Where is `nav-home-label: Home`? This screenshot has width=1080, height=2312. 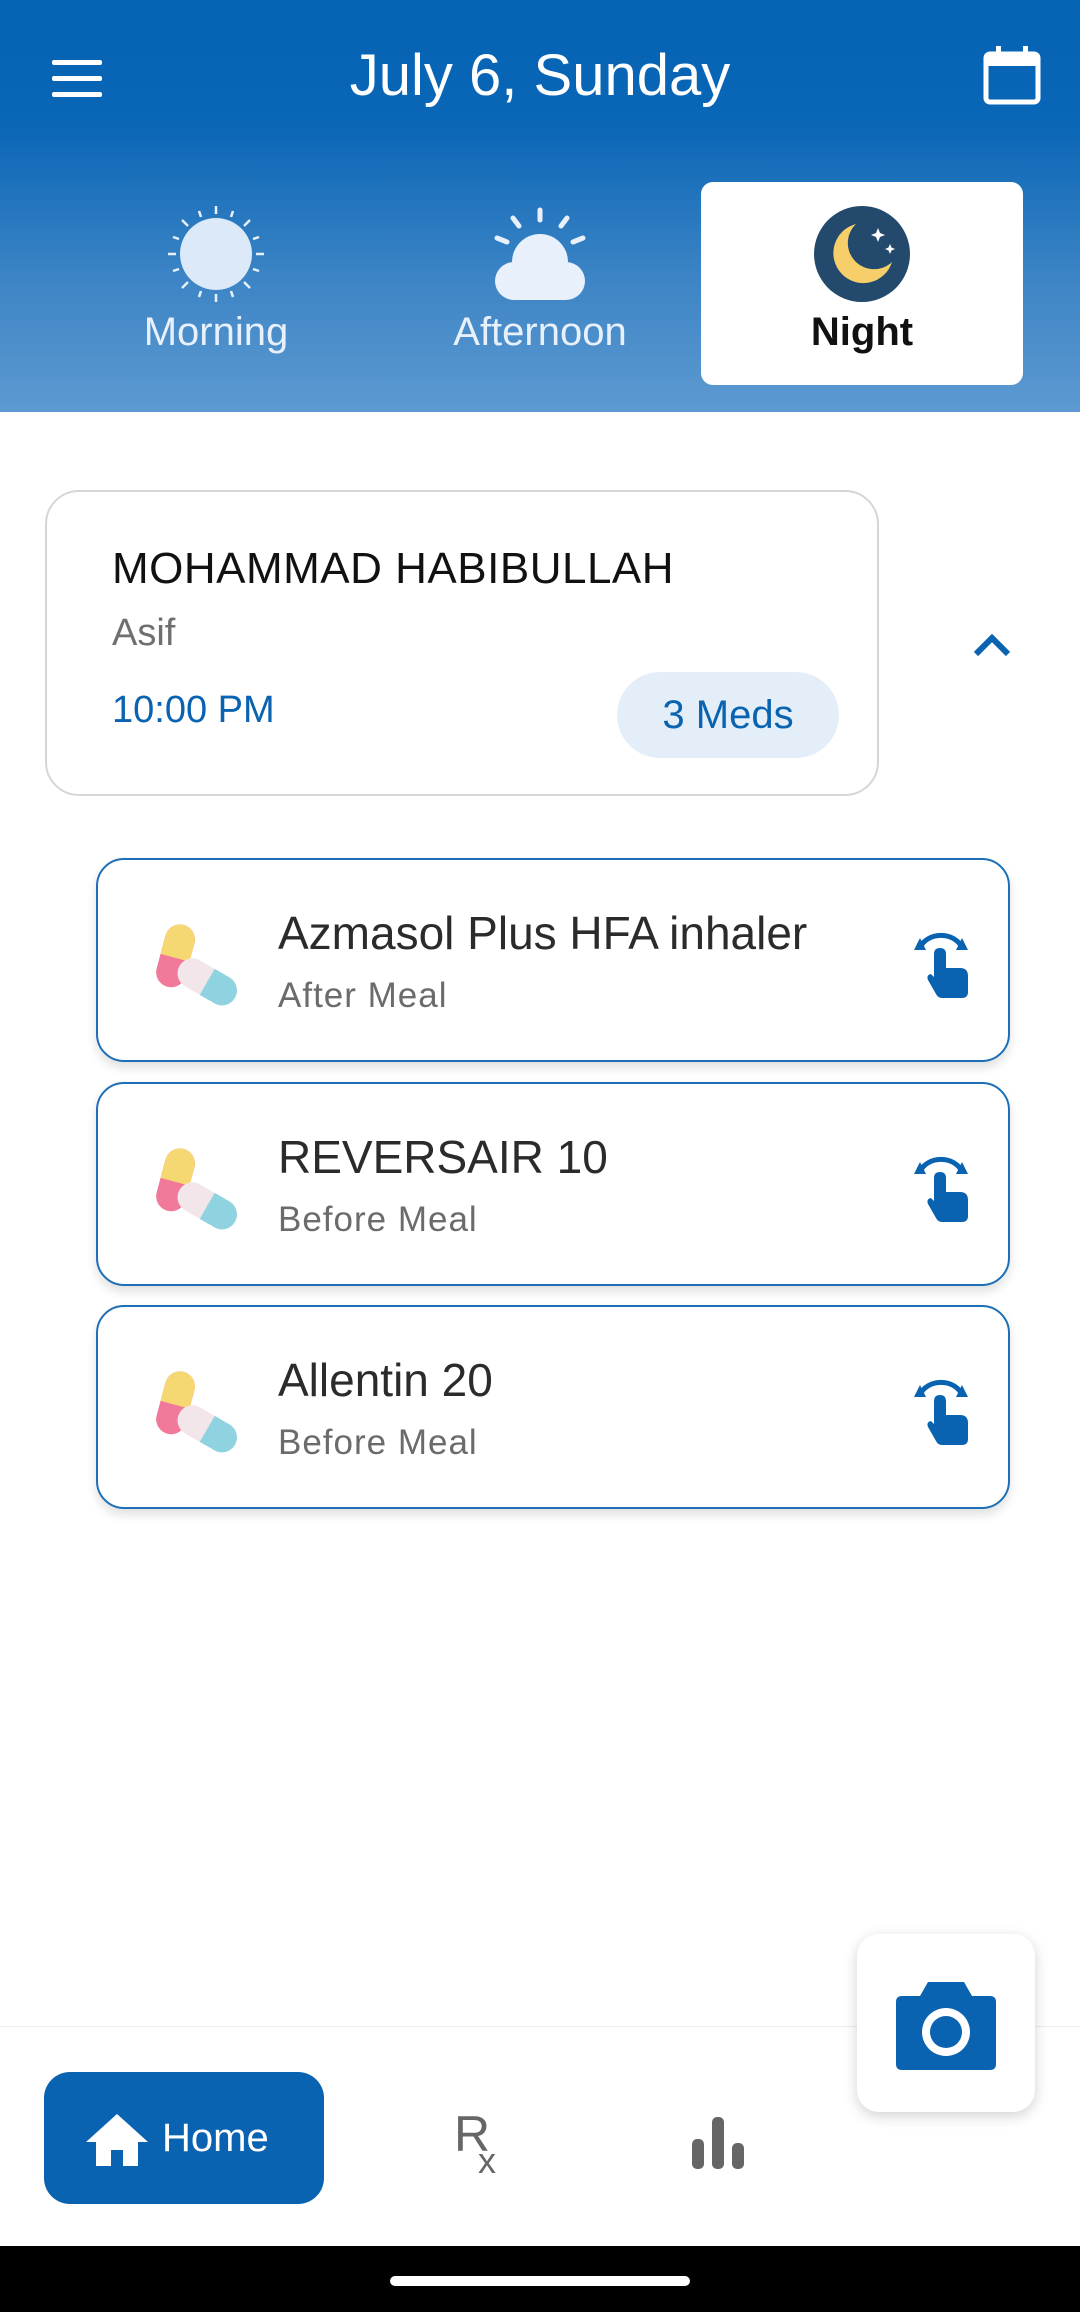 nav-home-label: Home is located at coordinates (215, 2138).